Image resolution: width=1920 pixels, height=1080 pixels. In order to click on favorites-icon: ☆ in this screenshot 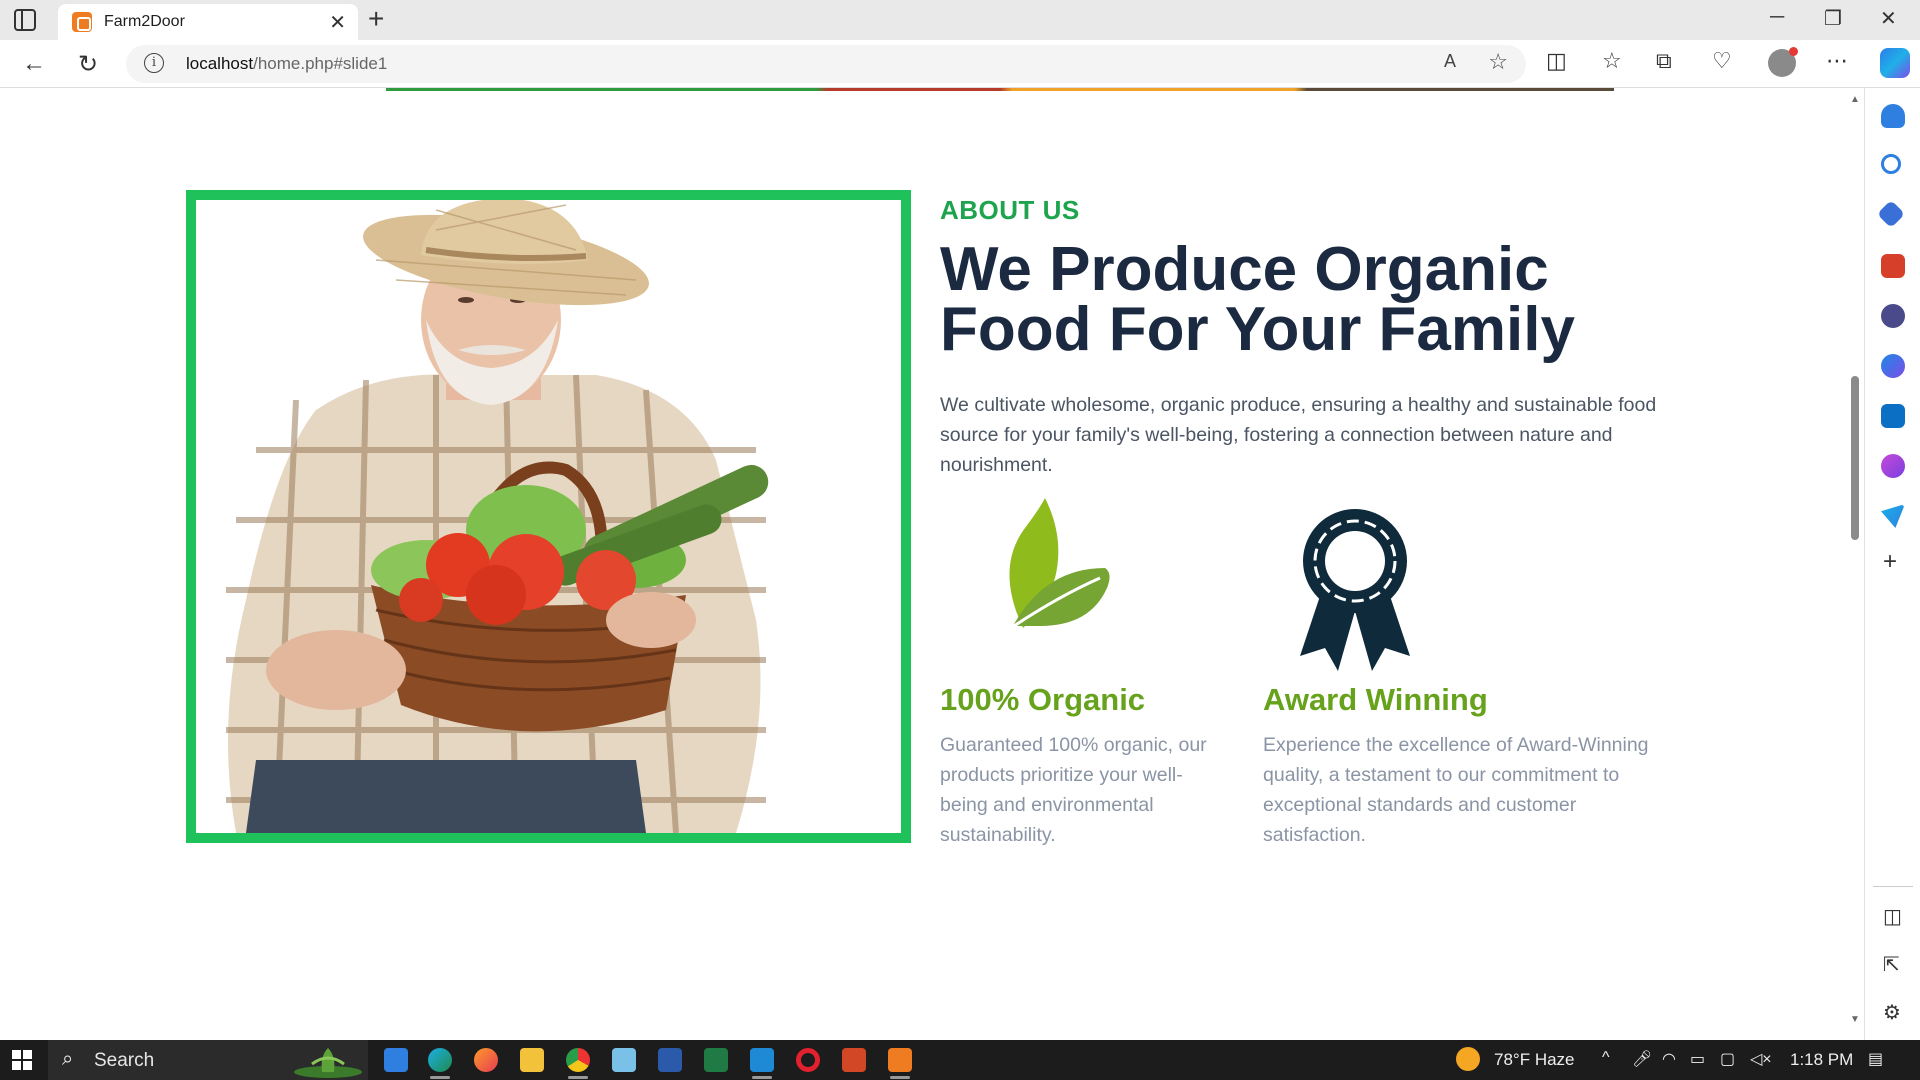, I will do `click(1612, 61)`.